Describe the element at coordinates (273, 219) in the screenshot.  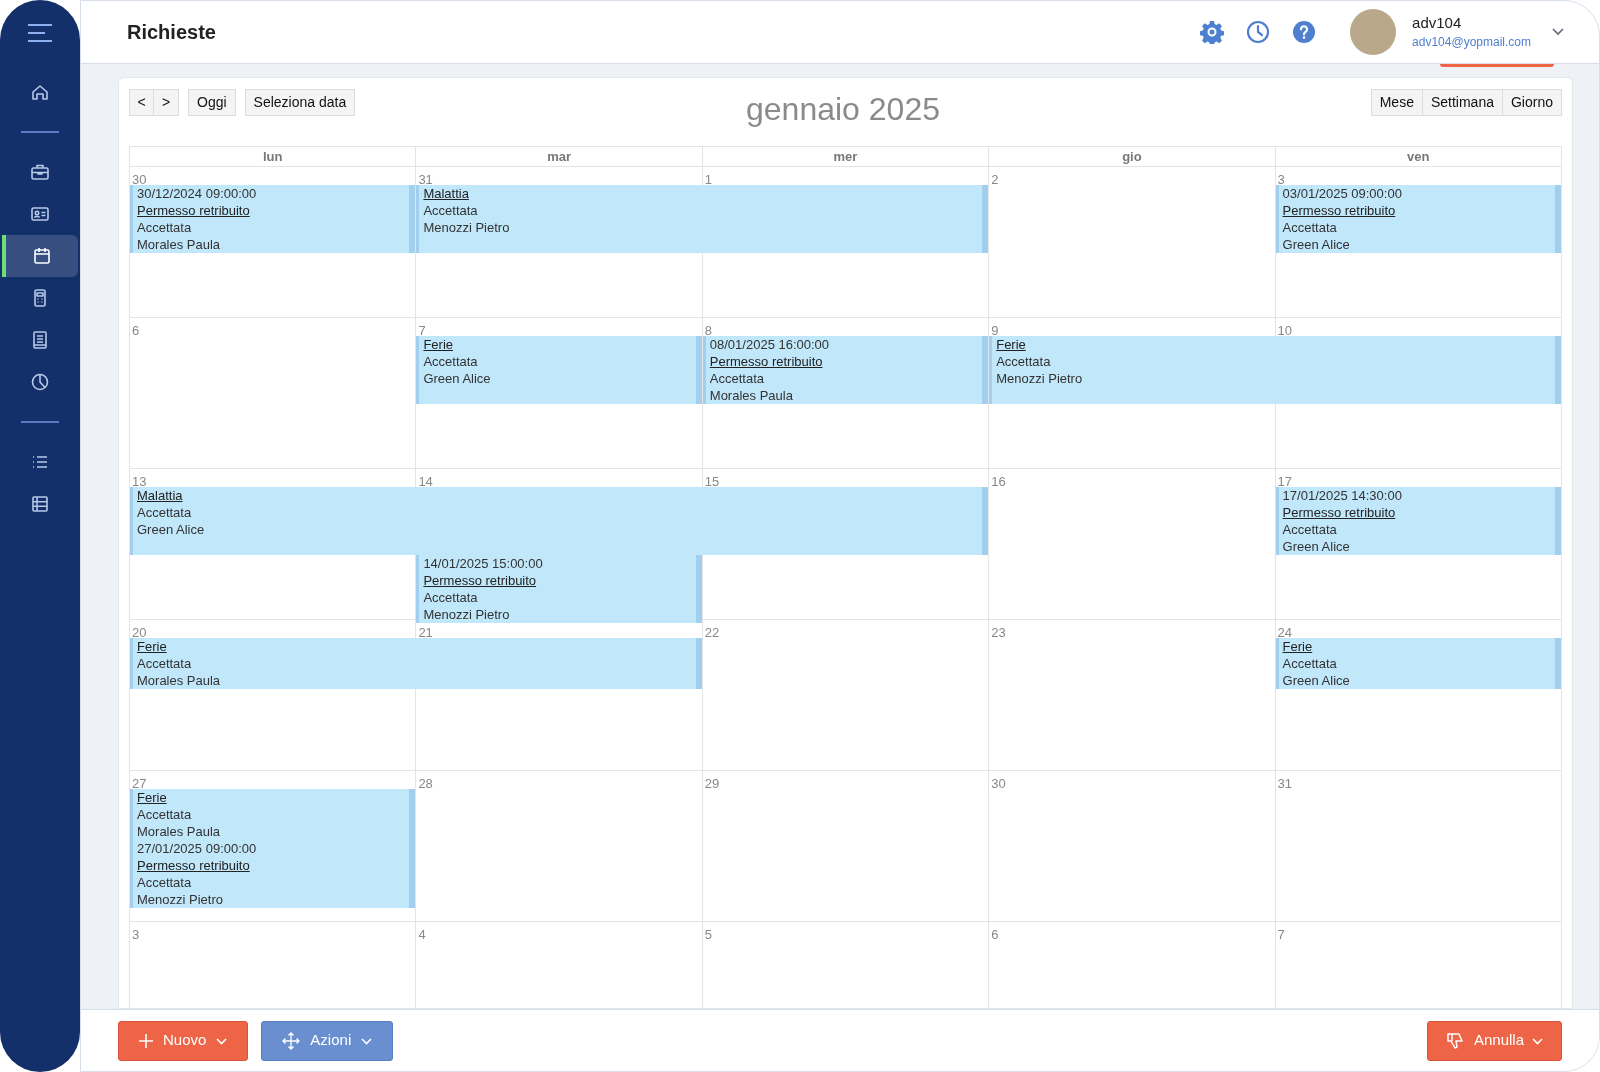
I see `event-block: 30/12/2024 09:00:00 Permesso retribuito Accettata Morales Paula` at that location.